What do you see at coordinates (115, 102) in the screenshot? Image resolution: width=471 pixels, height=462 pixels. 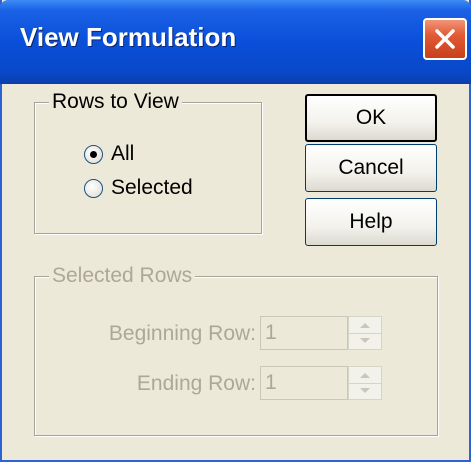 I see `rows-to-view-legend: Rows to View` at bounding box center [115, 102].